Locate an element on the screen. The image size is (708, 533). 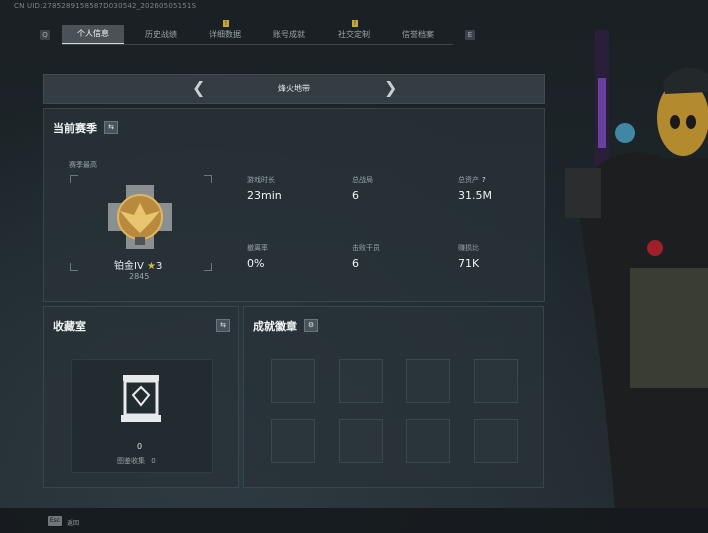
tab-label: 账号成就 is located at coordinates (289, 34).